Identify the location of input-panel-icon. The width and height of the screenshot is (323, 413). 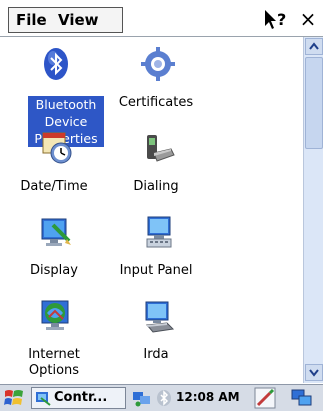
(158, 232).